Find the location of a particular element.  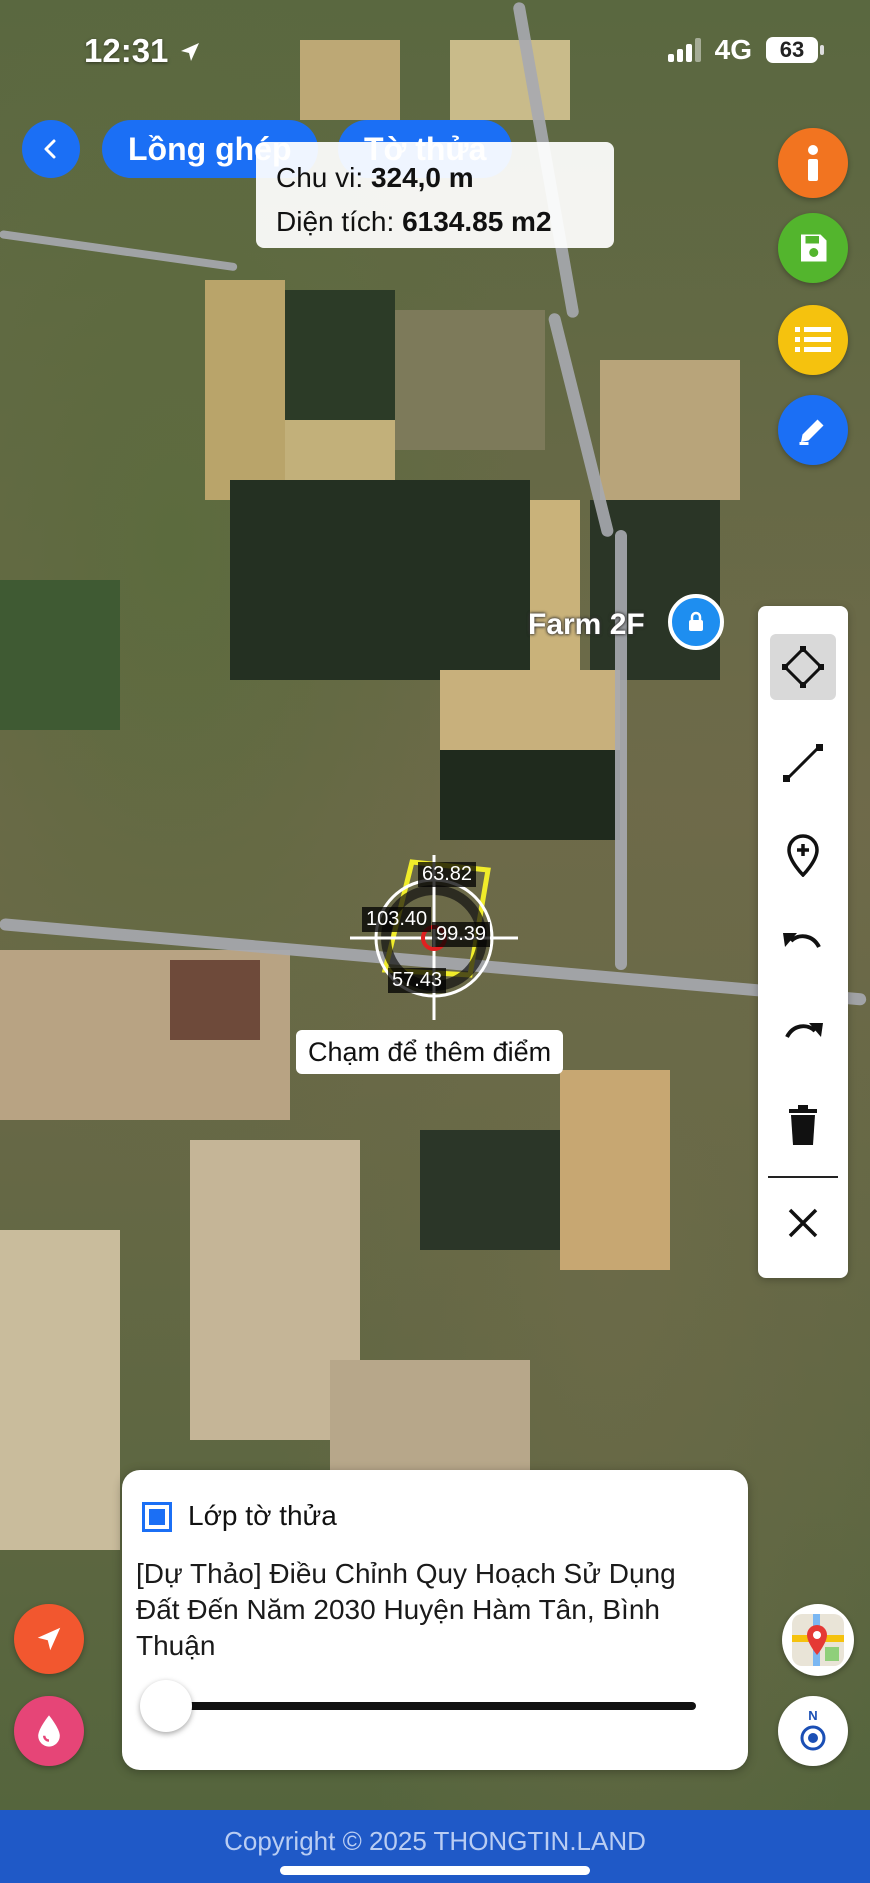

tap-hint: Chạm để thêm điểm is located at coordinates (430, 1052).